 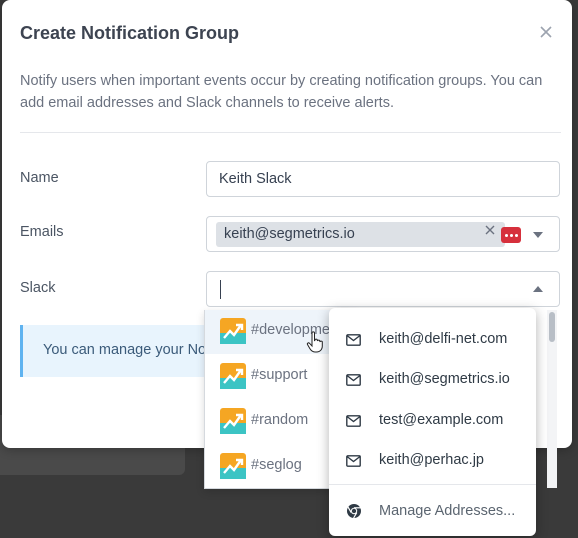 I want to click on info-alert: You can manage your Not, so click(x=115, y=351).